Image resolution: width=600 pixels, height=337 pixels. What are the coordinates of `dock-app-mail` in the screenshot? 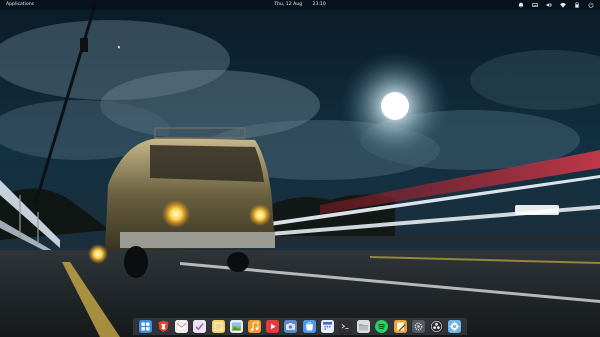 It's located at (182, 326).